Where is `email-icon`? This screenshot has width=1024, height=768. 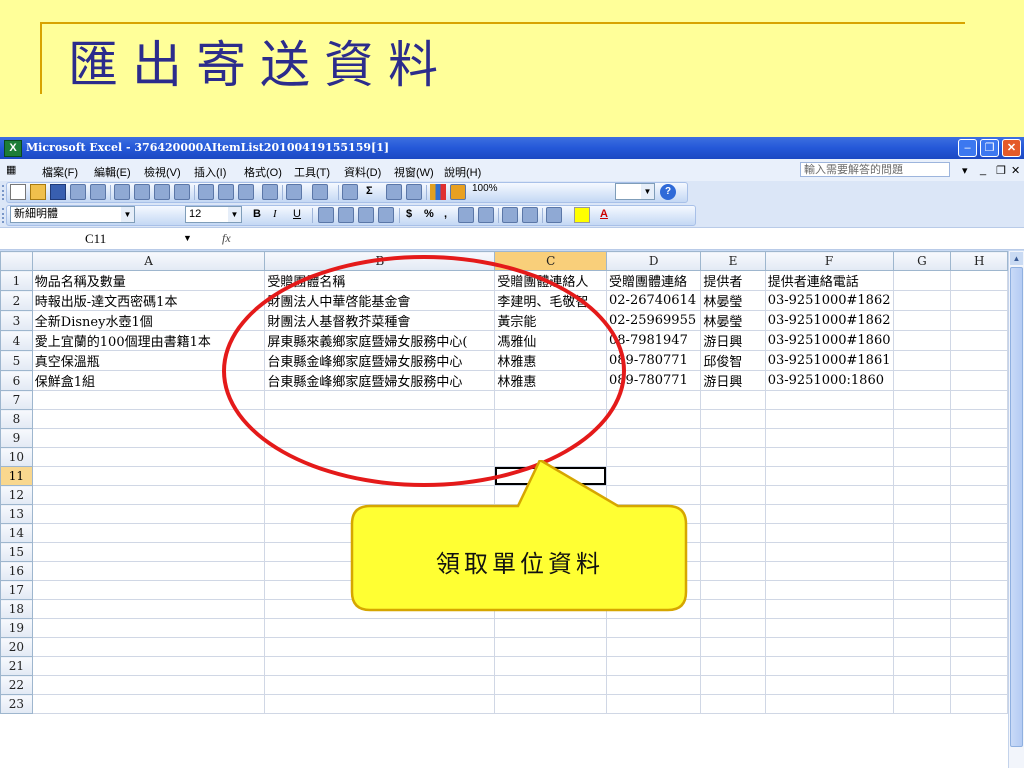 email-icon is located at coordinates (98, 192).